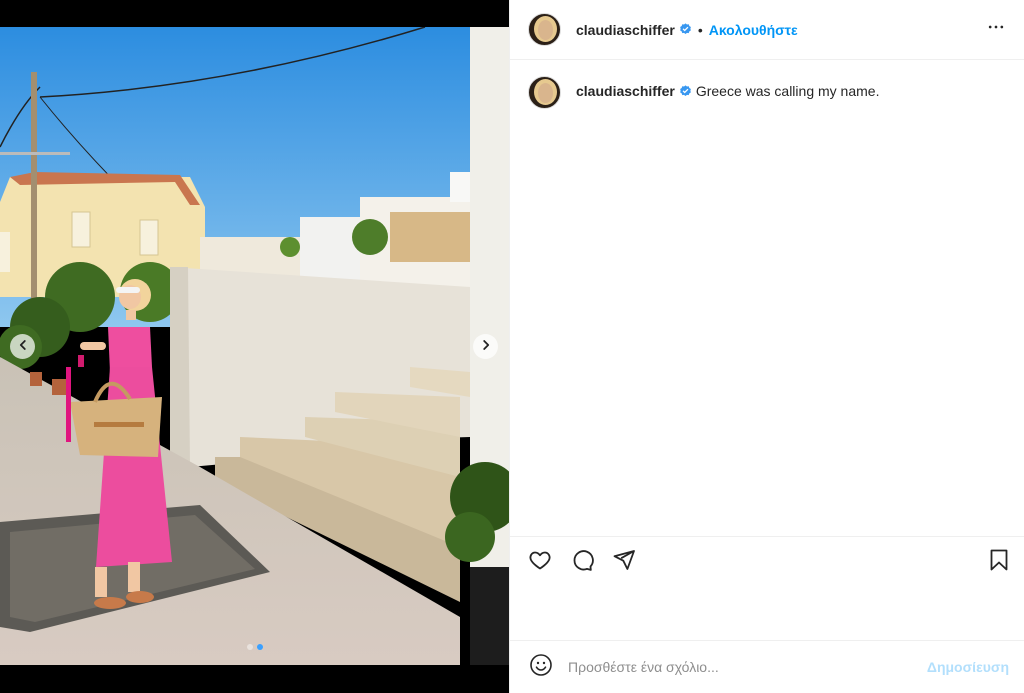 This screenshot has width=1024, height=693. I want to click on carousel-dot, so click(249, 647).